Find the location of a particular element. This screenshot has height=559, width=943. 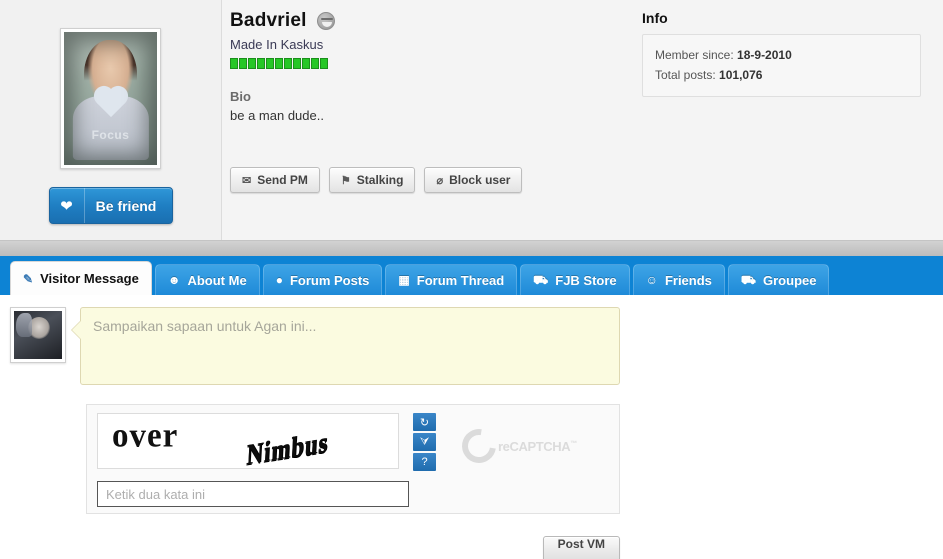

tab-forum-thread: ▦ Forum Thread is located at coordinates (451, 279).